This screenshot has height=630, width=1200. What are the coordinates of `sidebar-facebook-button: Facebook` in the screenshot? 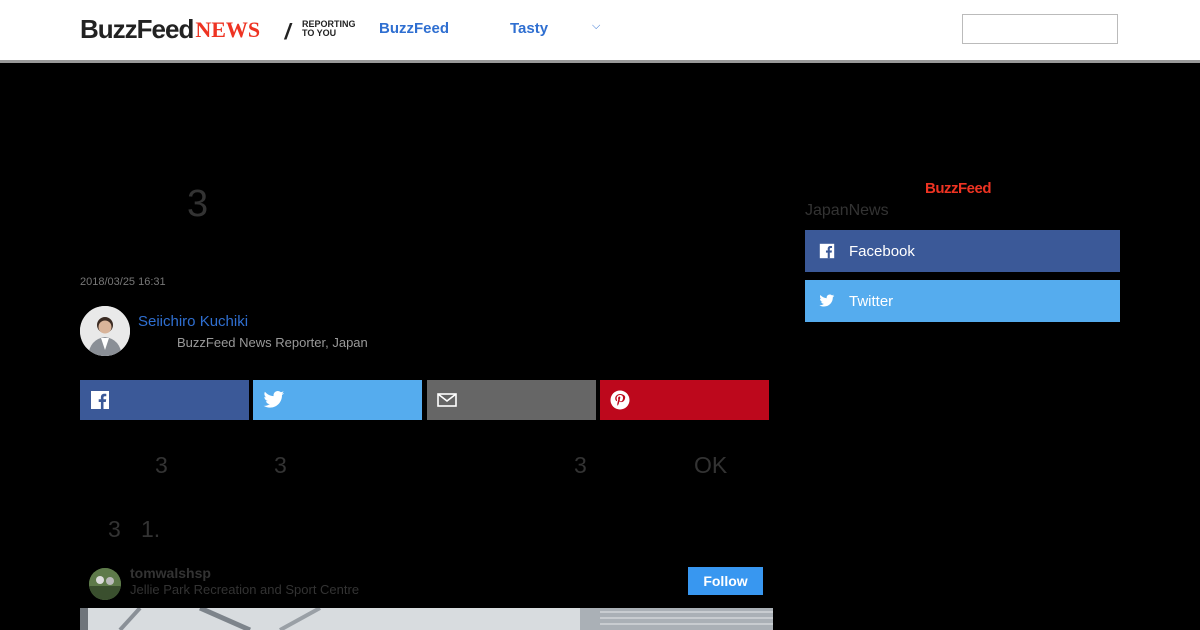 It's located at (962, 251).